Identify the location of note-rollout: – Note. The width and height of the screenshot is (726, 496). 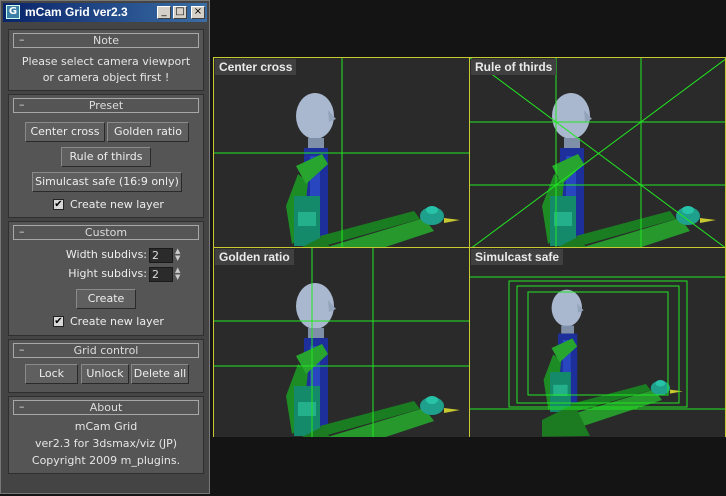
(106, 40).